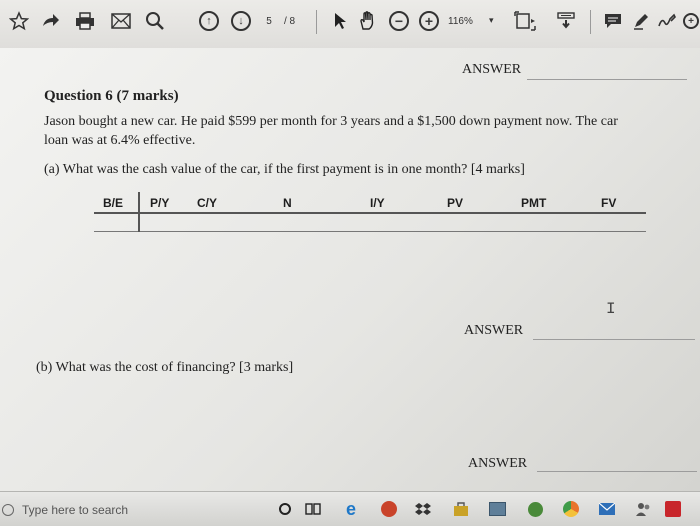 The image size is (700, 526). Describe the element at coordinates (19, 21) in the screenshot. I see `bookmark-star-icon` at that location.